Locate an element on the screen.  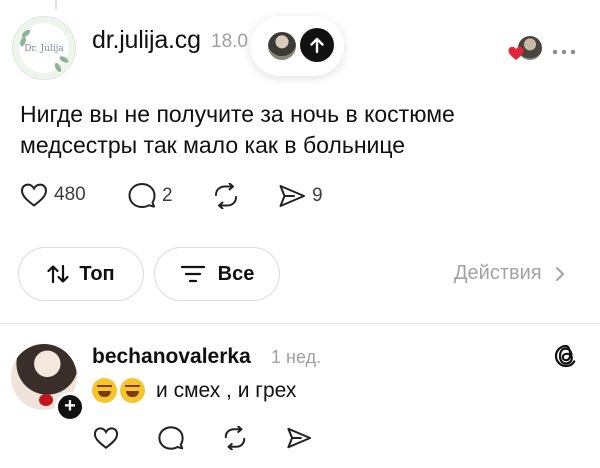
avatar-logo-text: Dr. Julija is located at coordinates (44, 49).